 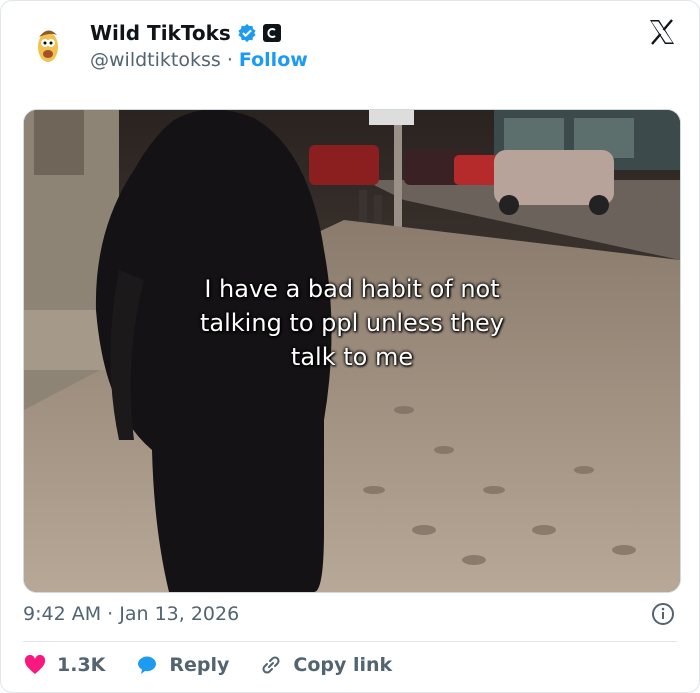 What do you see at coordinates (271, 665) in the screenshot?
I see `link-icon` at bounding box center [271, 665].